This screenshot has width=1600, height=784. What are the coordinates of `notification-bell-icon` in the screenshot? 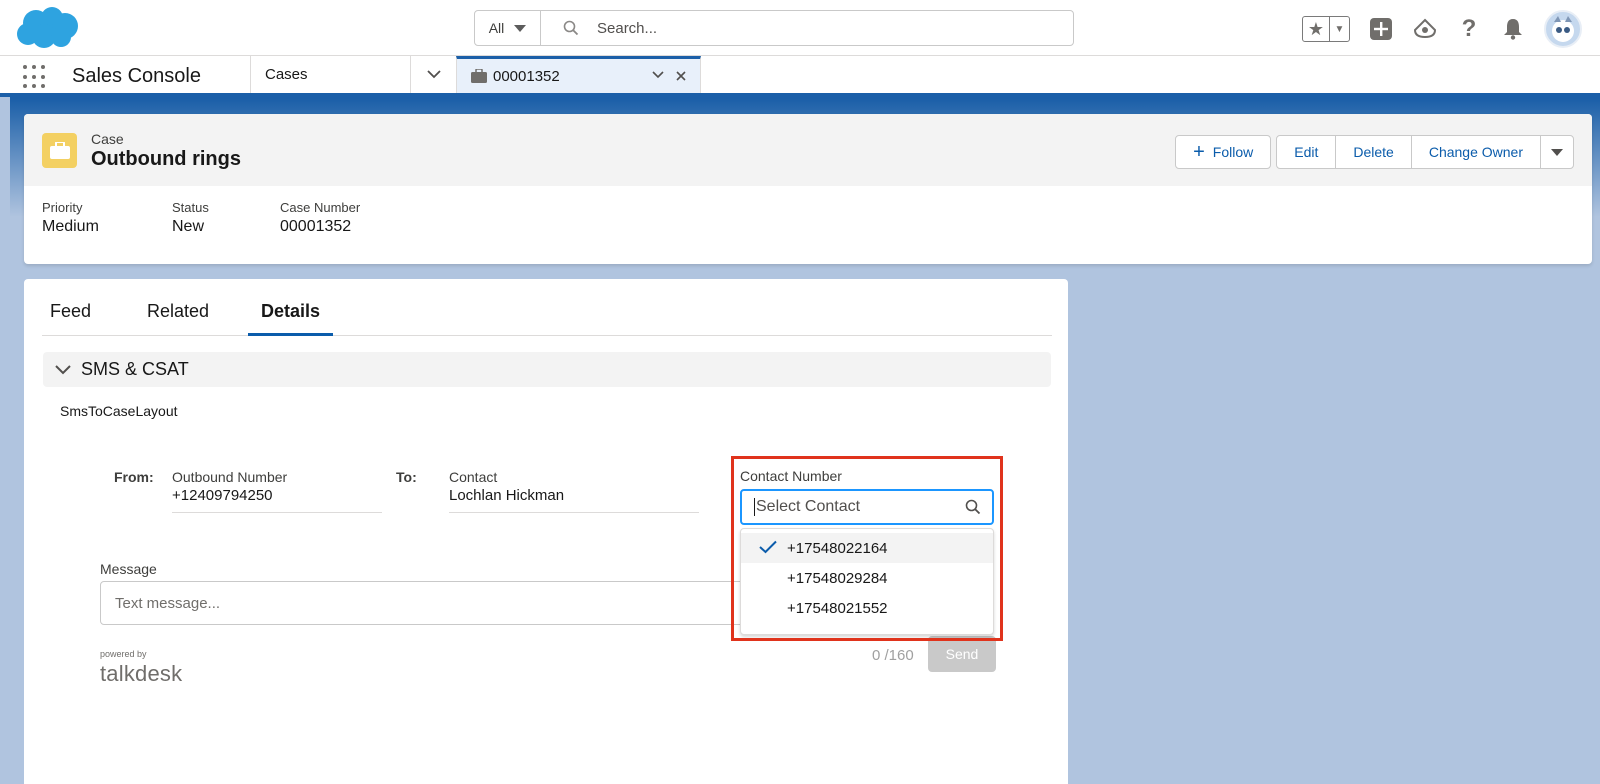 It's located at (1513, 29).